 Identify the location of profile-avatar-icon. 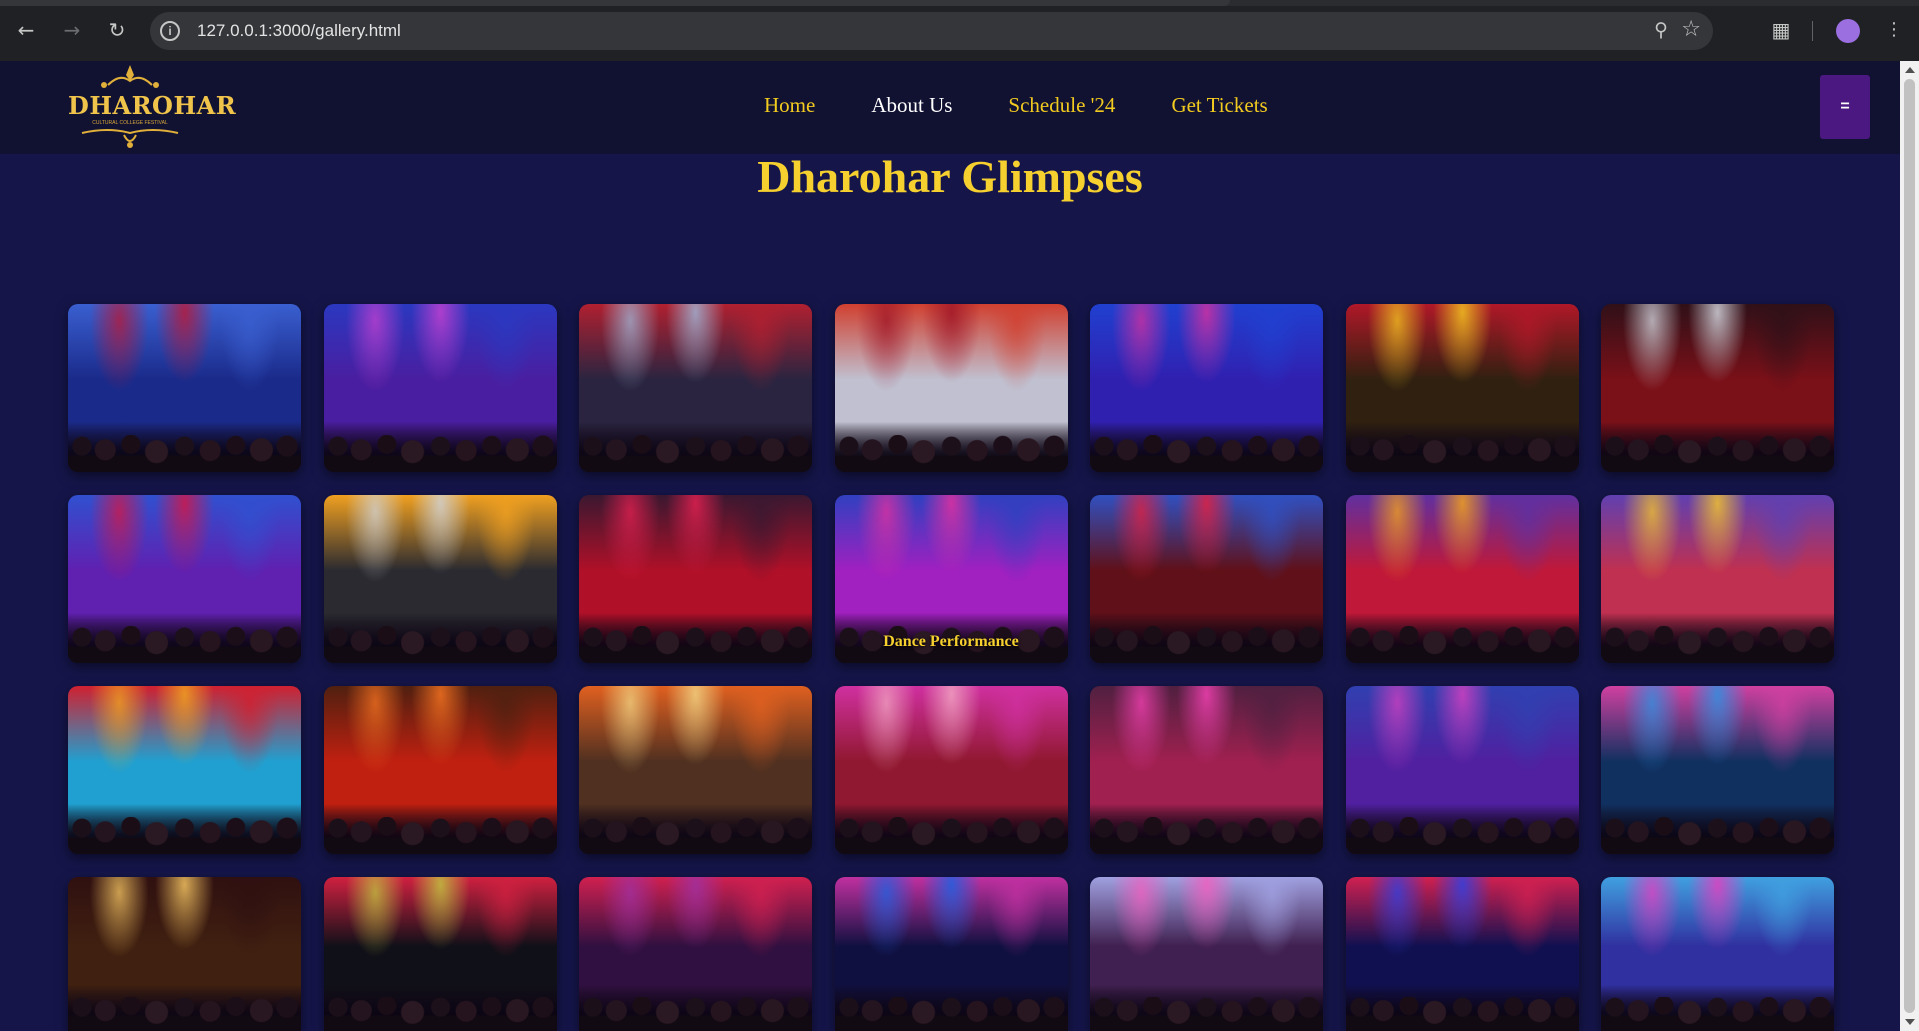
(1848, 31).